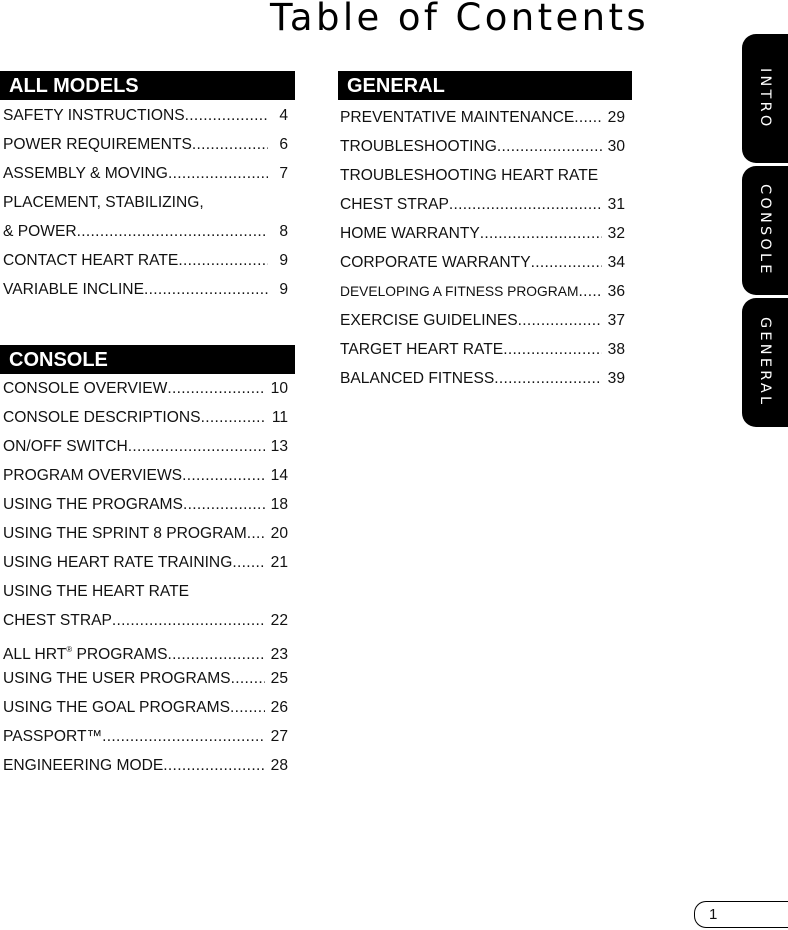  What do you see at coordinates (616, 146) in the screenshot?
I see `entry-page: 30` at bounding box center [616, 146].